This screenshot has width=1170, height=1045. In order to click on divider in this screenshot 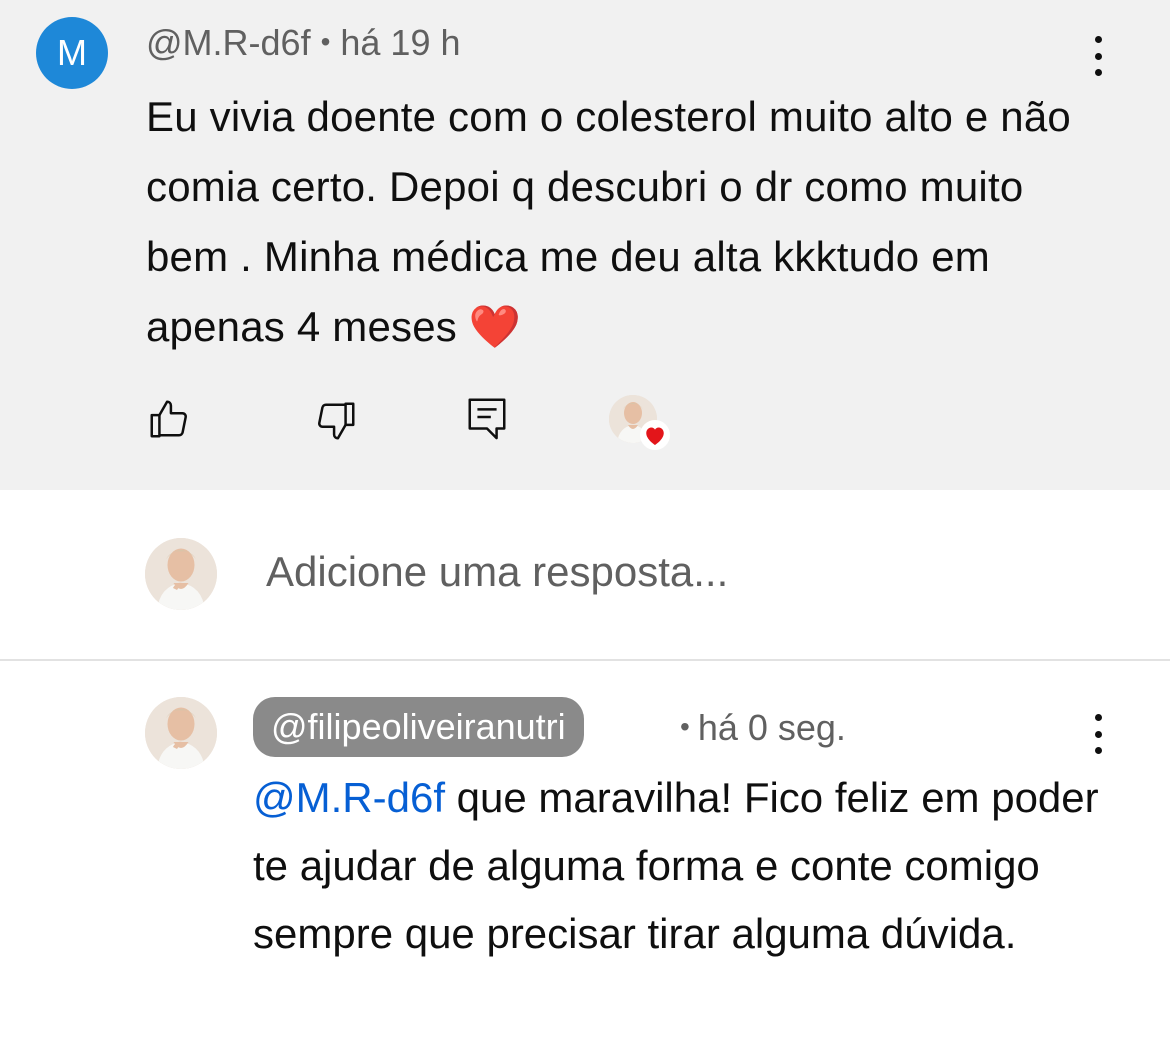, I will do `click(585, 660)`.